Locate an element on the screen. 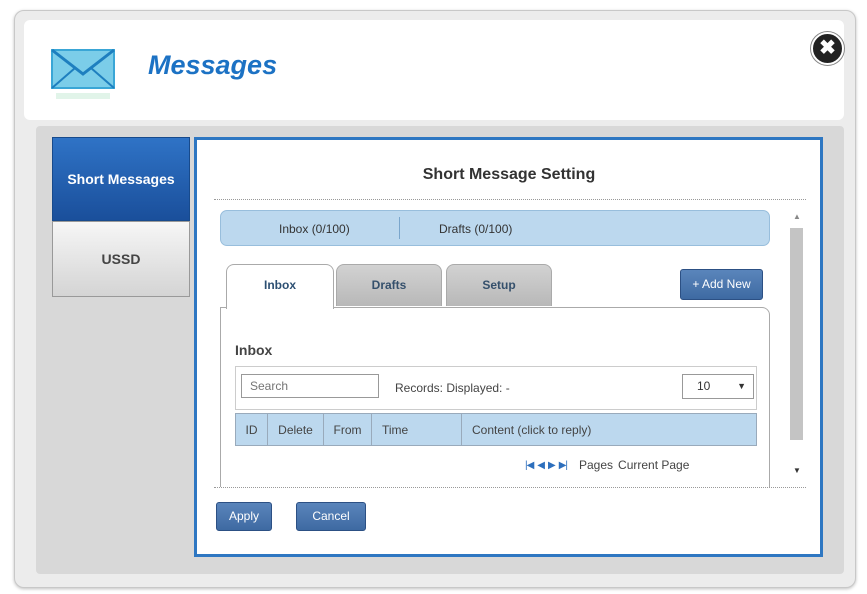 The image size is (867, 594). scroll-down-icon: ▼ is located at coordinates (797, 470).